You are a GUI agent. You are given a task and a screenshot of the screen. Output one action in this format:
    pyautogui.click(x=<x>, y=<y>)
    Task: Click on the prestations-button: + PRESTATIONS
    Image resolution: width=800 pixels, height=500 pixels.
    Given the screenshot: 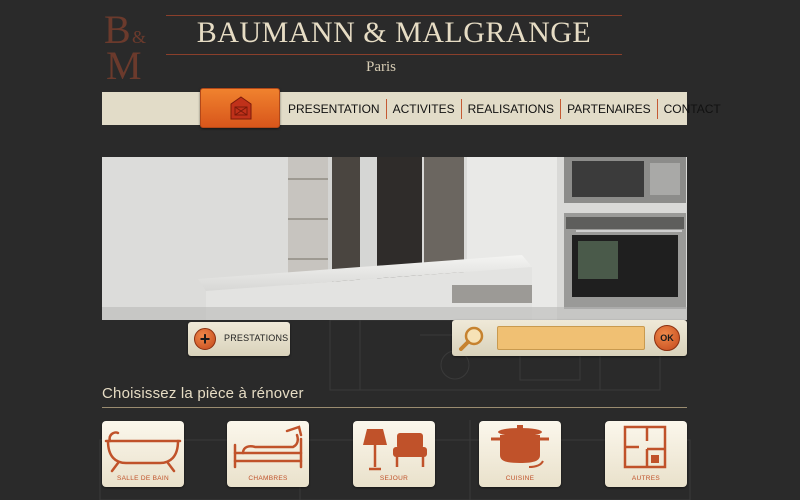 What is the action you would take?
    pyautogui.click(x=239, y=339)
    